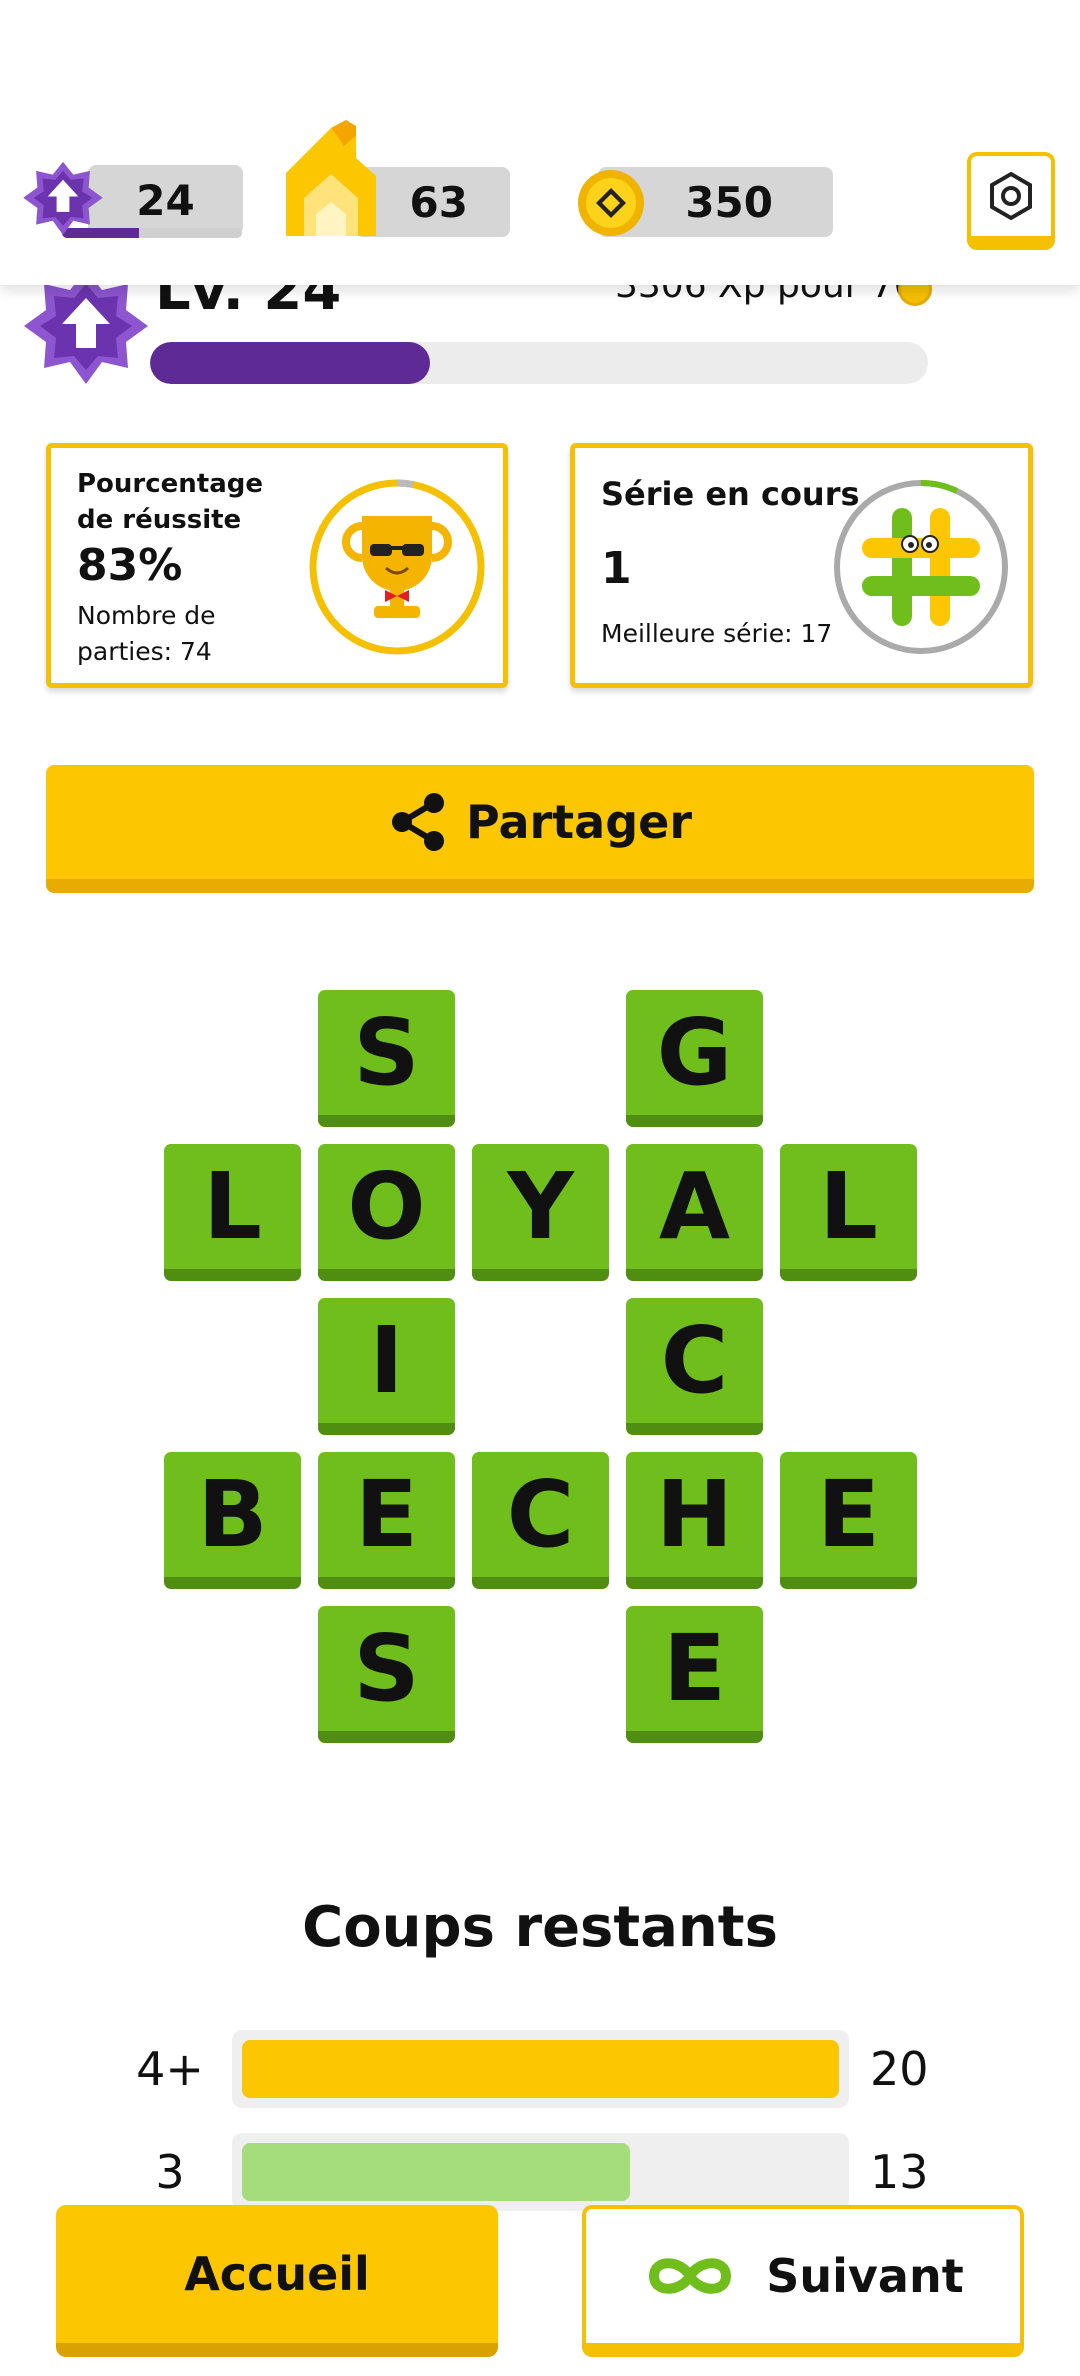 This screenshot has width=1080, height=2376. What do you see at coordinates (729, 202) in the screenshot?
I see `coins-value: 350` at bounding box center [729, 202].